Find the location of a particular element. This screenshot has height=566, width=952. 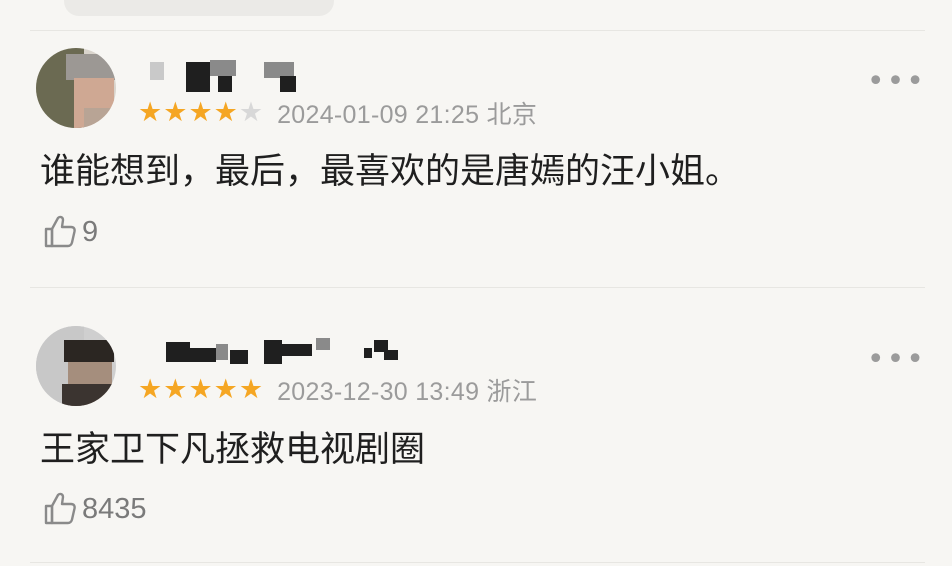

rating-row: ★ ★ ★ ★ ★ 2024-01-09 21:25 北京 is located at coordinates (338, 114).